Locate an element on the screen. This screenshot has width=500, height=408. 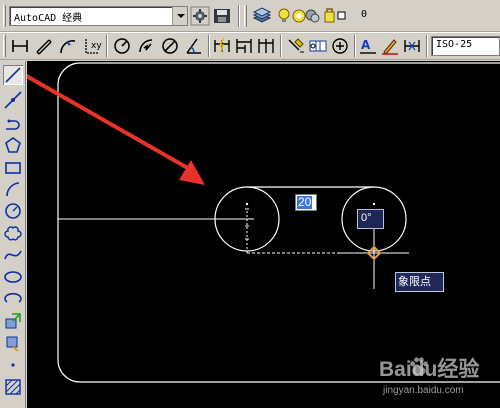
jogged-dimension-button is located at coordinates (146, 46).